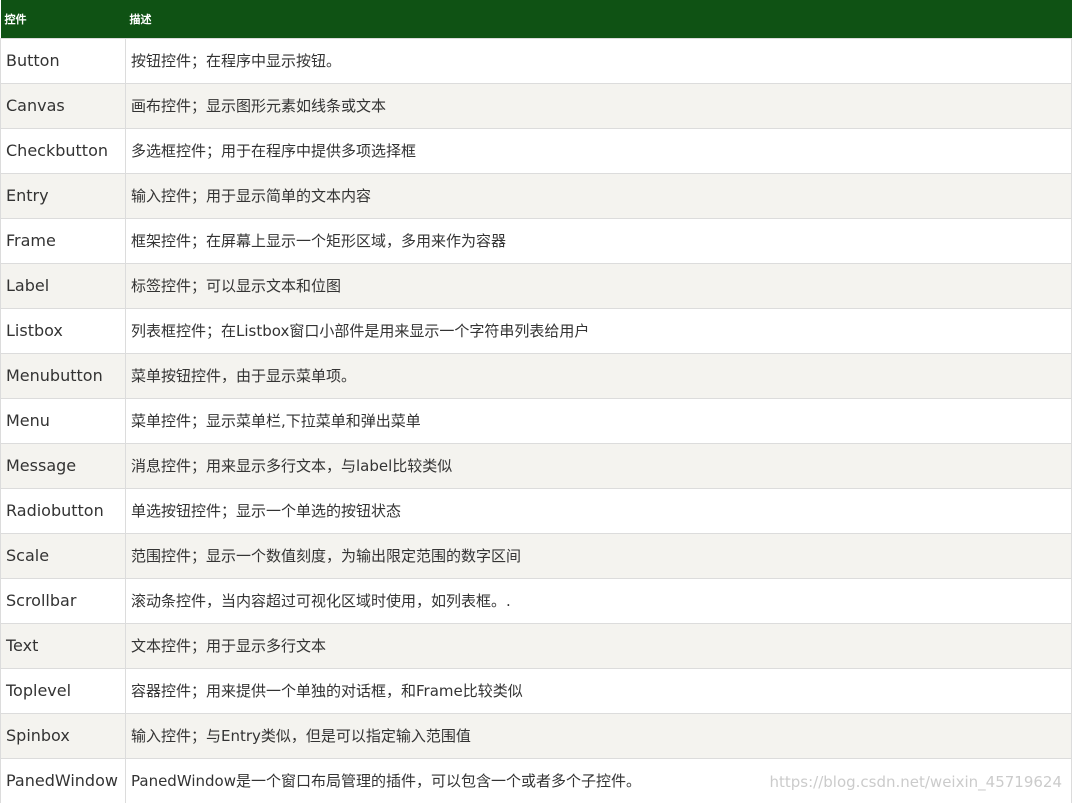  Describe the element at coordinates (63, 60) in the screenshot. I see `row-name: Button` at that location.